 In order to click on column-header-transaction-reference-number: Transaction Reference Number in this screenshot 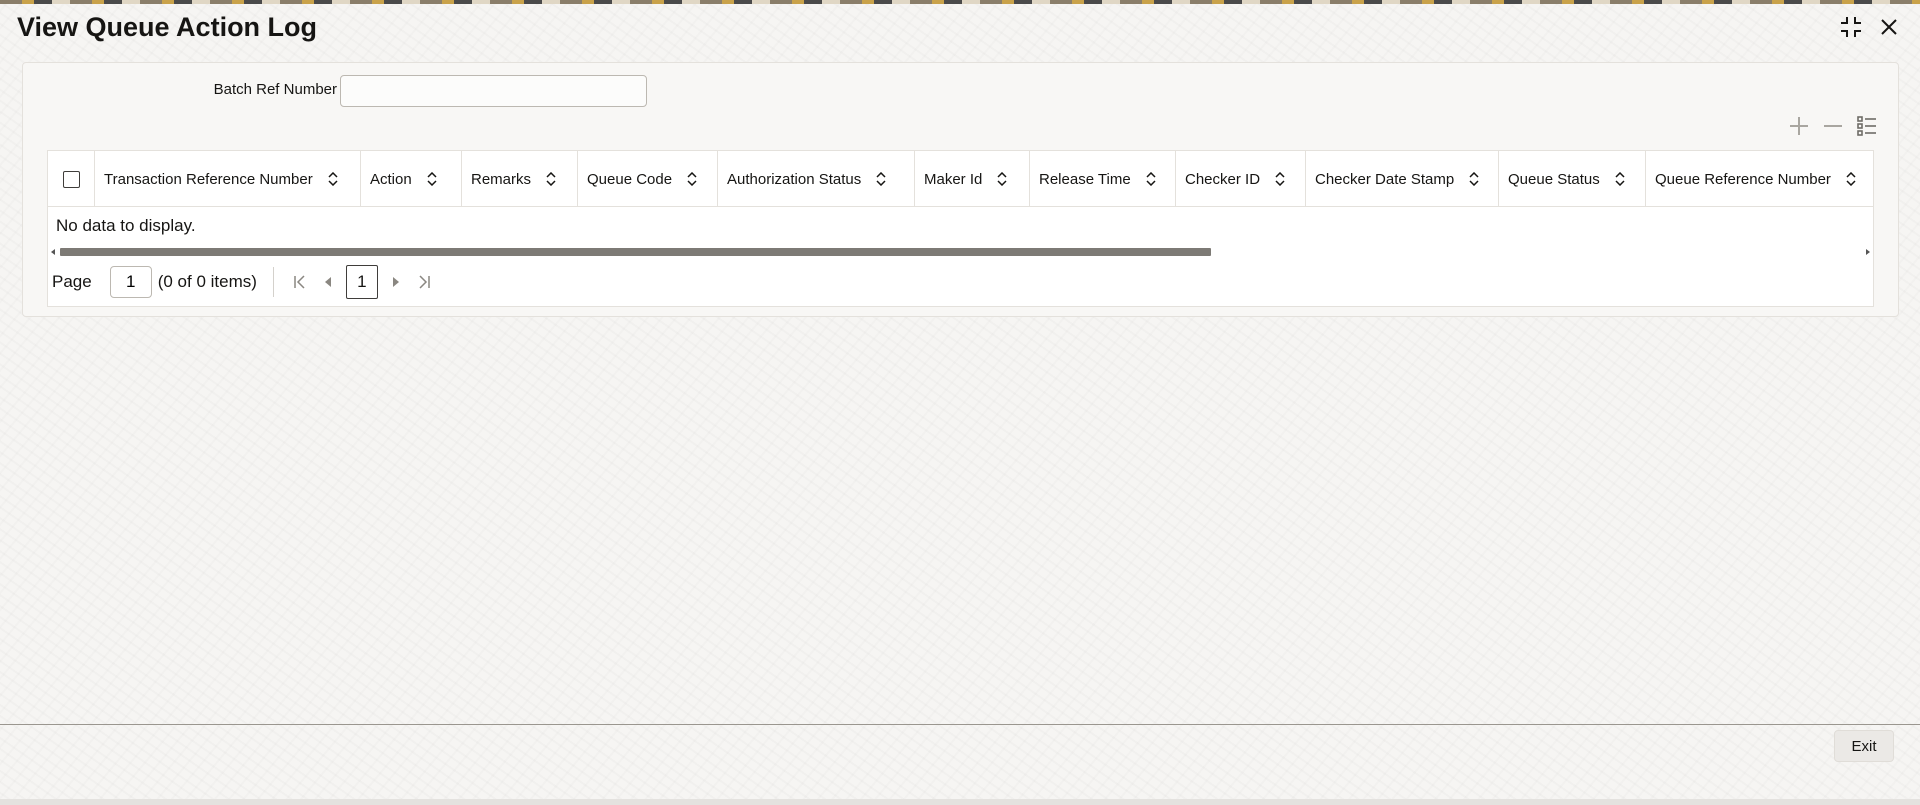, I will do `click(228, 179)`.